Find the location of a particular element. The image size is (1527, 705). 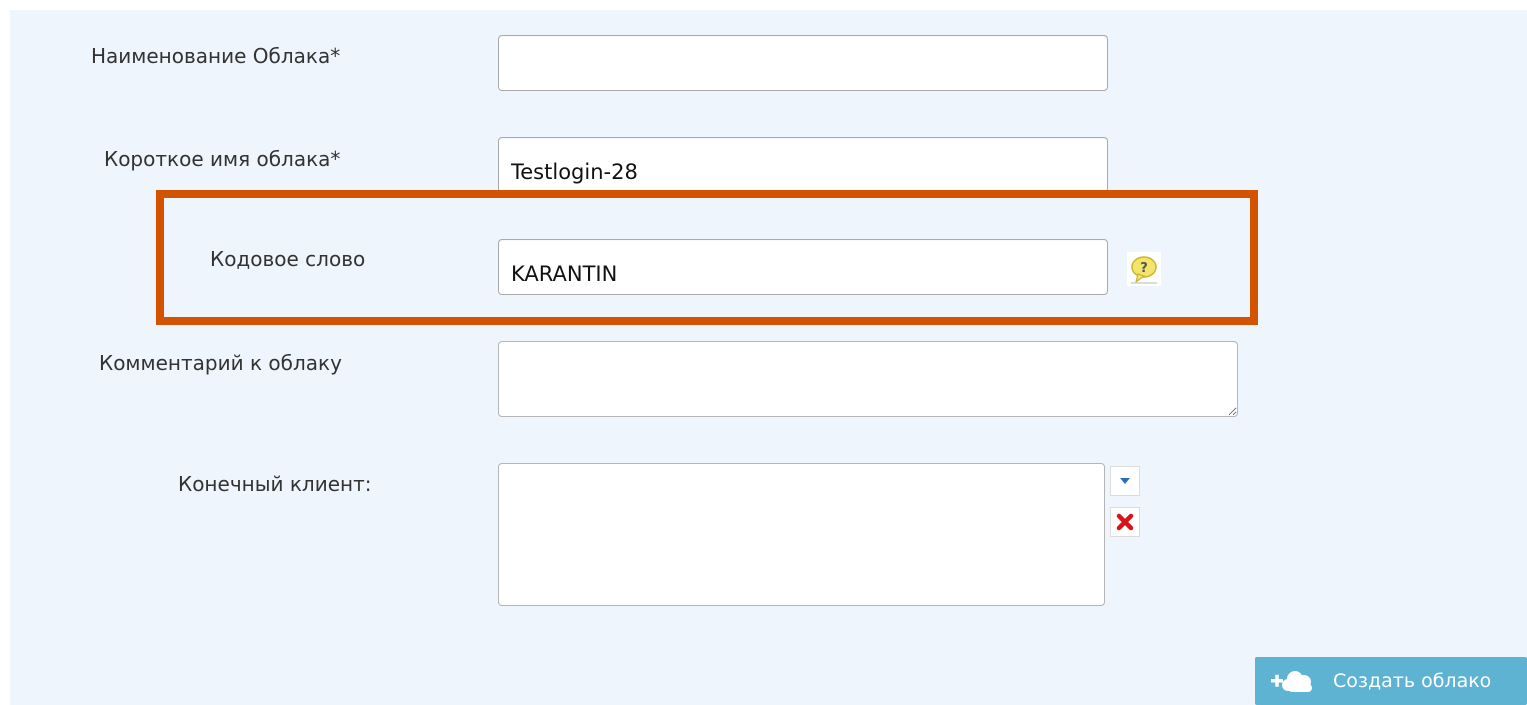

help-bubble-svg: ? is located at coordinates (1144, 269).